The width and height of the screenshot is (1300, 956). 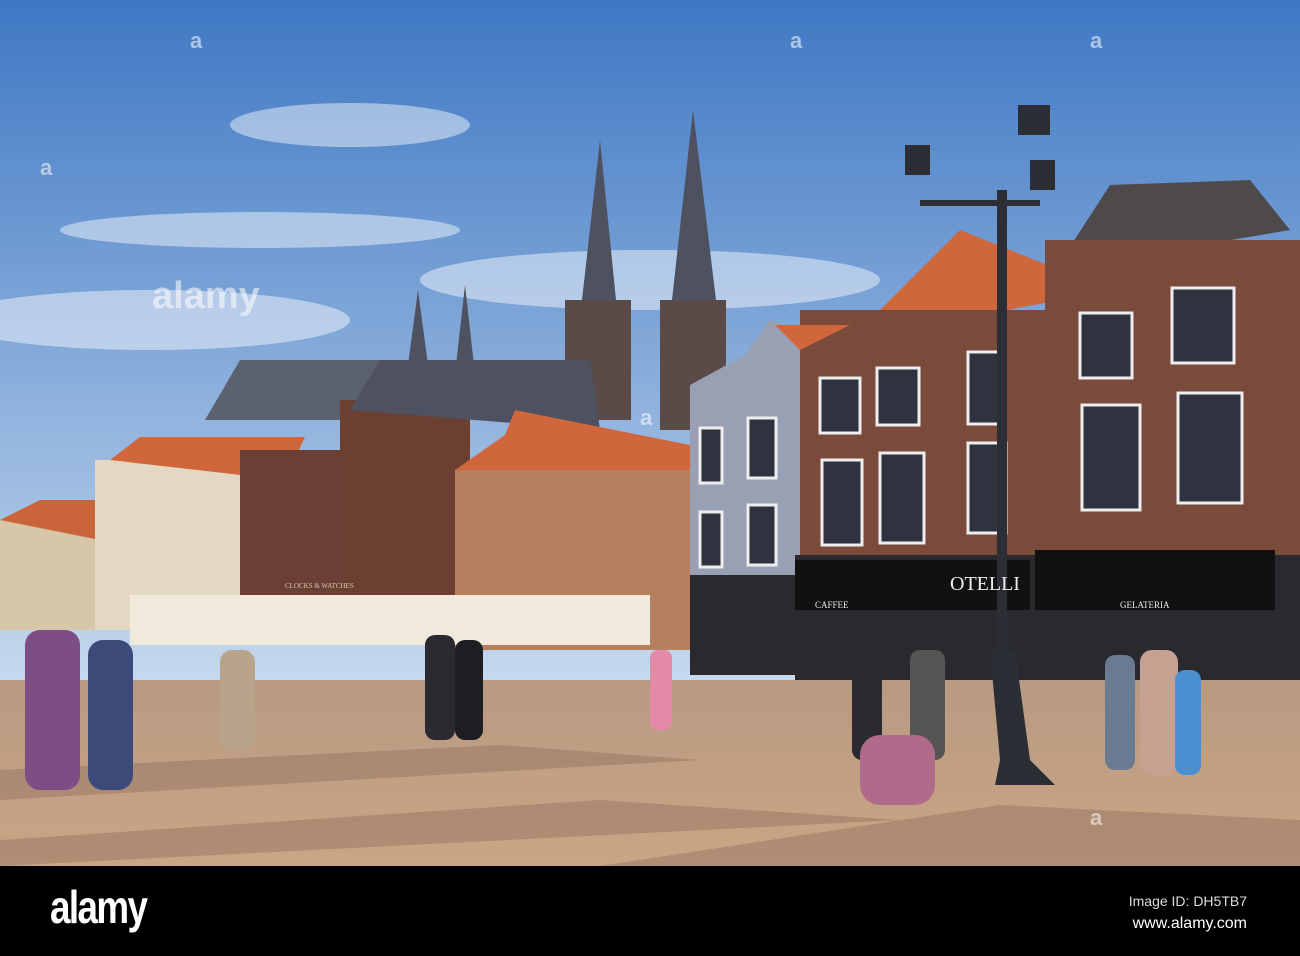 What do you see at coordinates (1189, 923) in the screenshot?
I see `site-url: www.alamy.com` at bounding box center [1189, 923].